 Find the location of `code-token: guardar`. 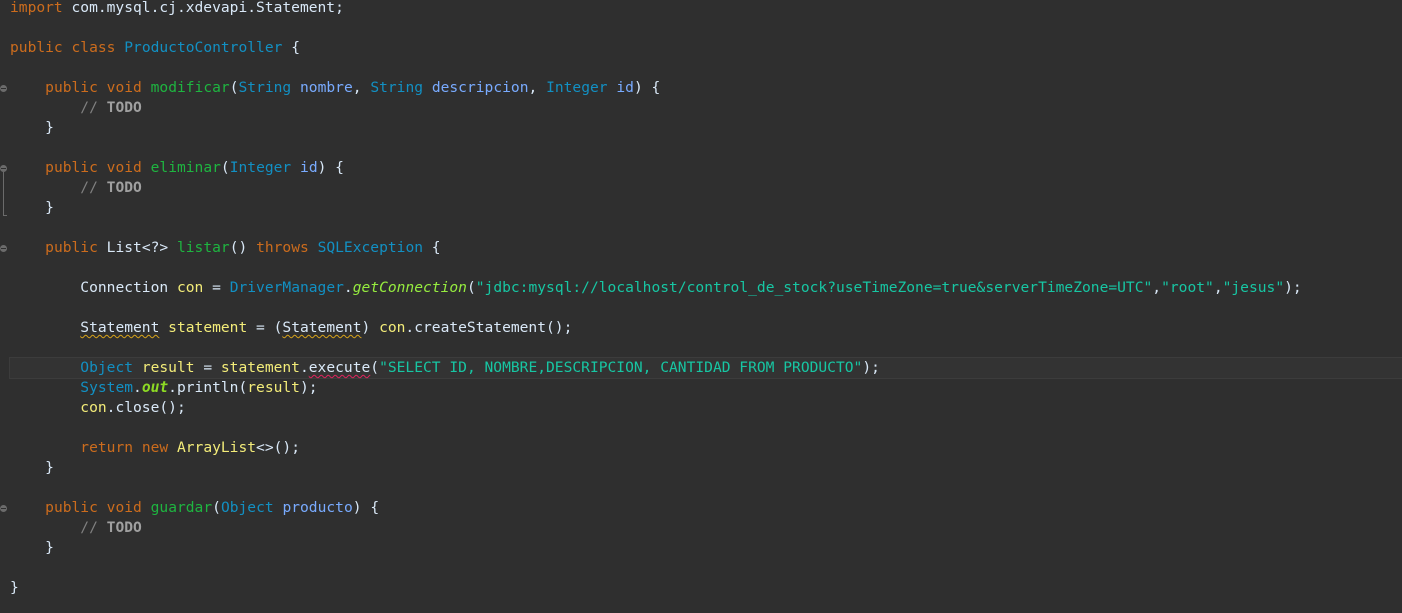

code-token: guardar is located at coordinates (181, 507).